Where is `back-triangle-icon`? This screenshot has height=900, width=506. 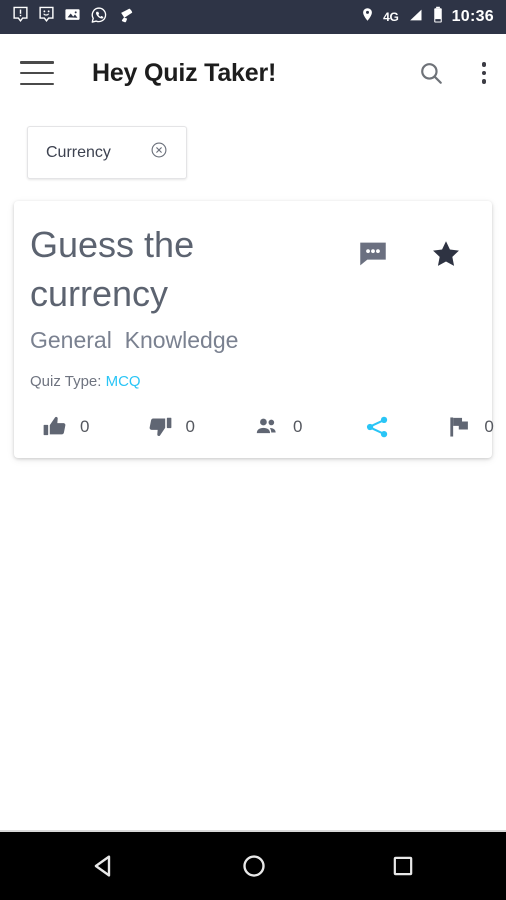
back-triangle-icon is located at coordinates (104, 866).